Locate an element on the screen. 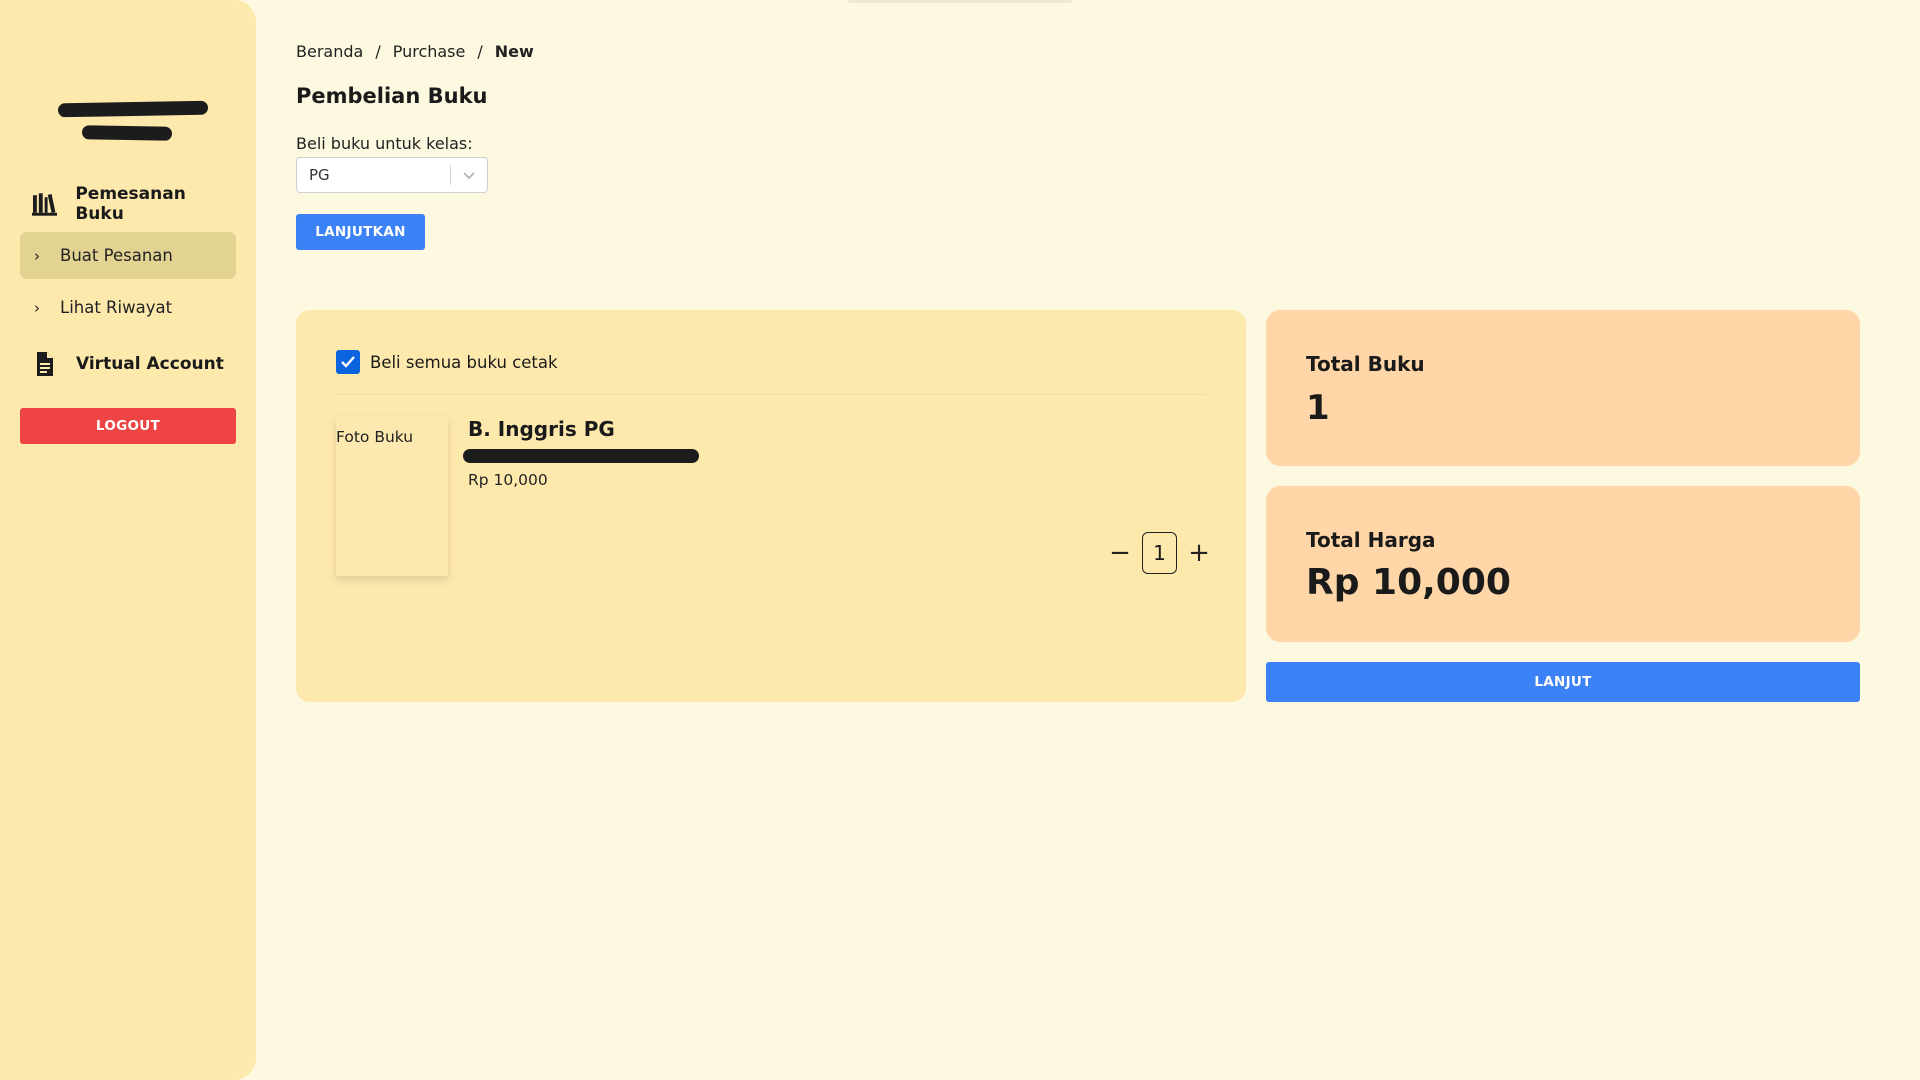  select-all-checkbox is located at coordinates (348, 362).